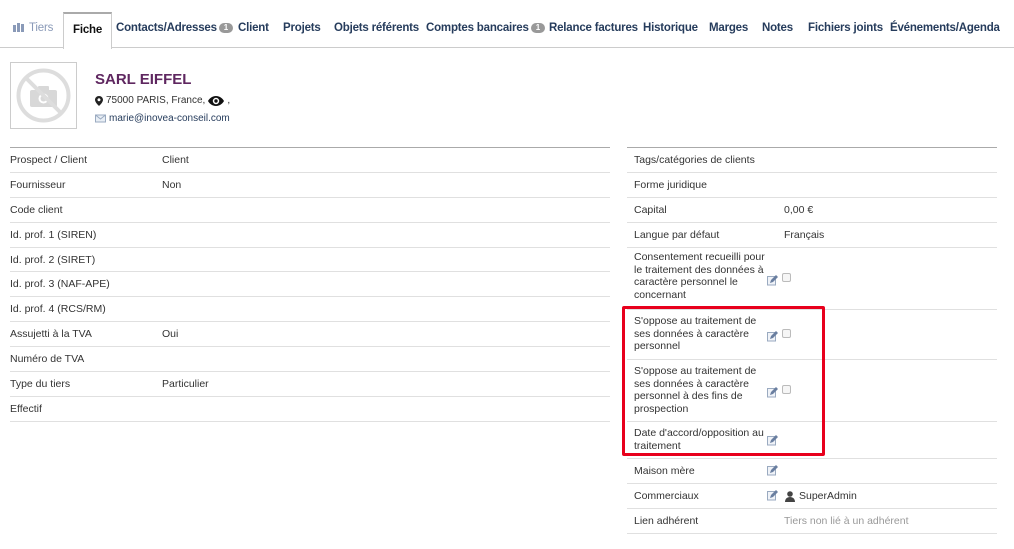 This screenshot has height=549, width=1014. I want to click on field-label: Id. prof. 4 (RCS/RM), so click(58, 309).